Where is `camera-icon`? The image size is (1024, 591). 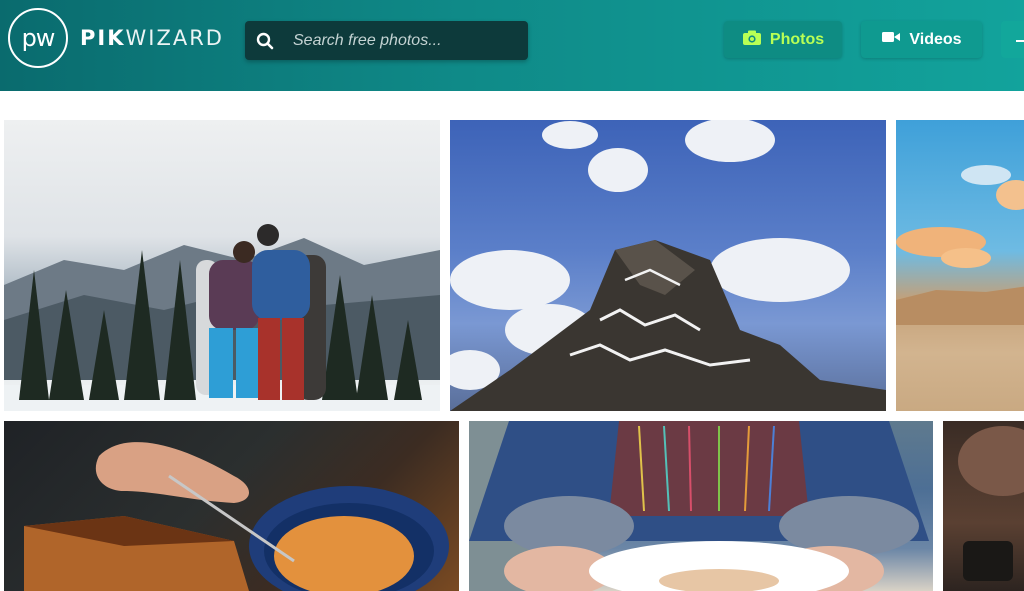 camera-icon is located at coordinates (752, 40).